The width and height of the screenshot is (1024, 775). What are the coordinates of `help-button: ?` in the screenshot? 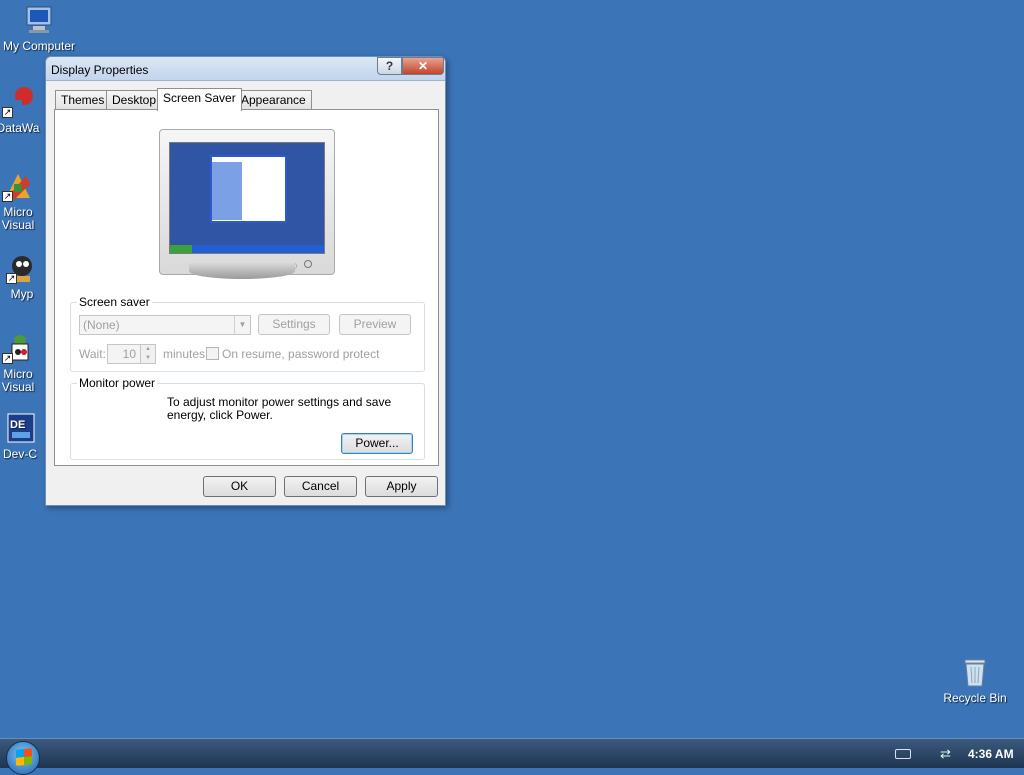 It's located at (389, 66).